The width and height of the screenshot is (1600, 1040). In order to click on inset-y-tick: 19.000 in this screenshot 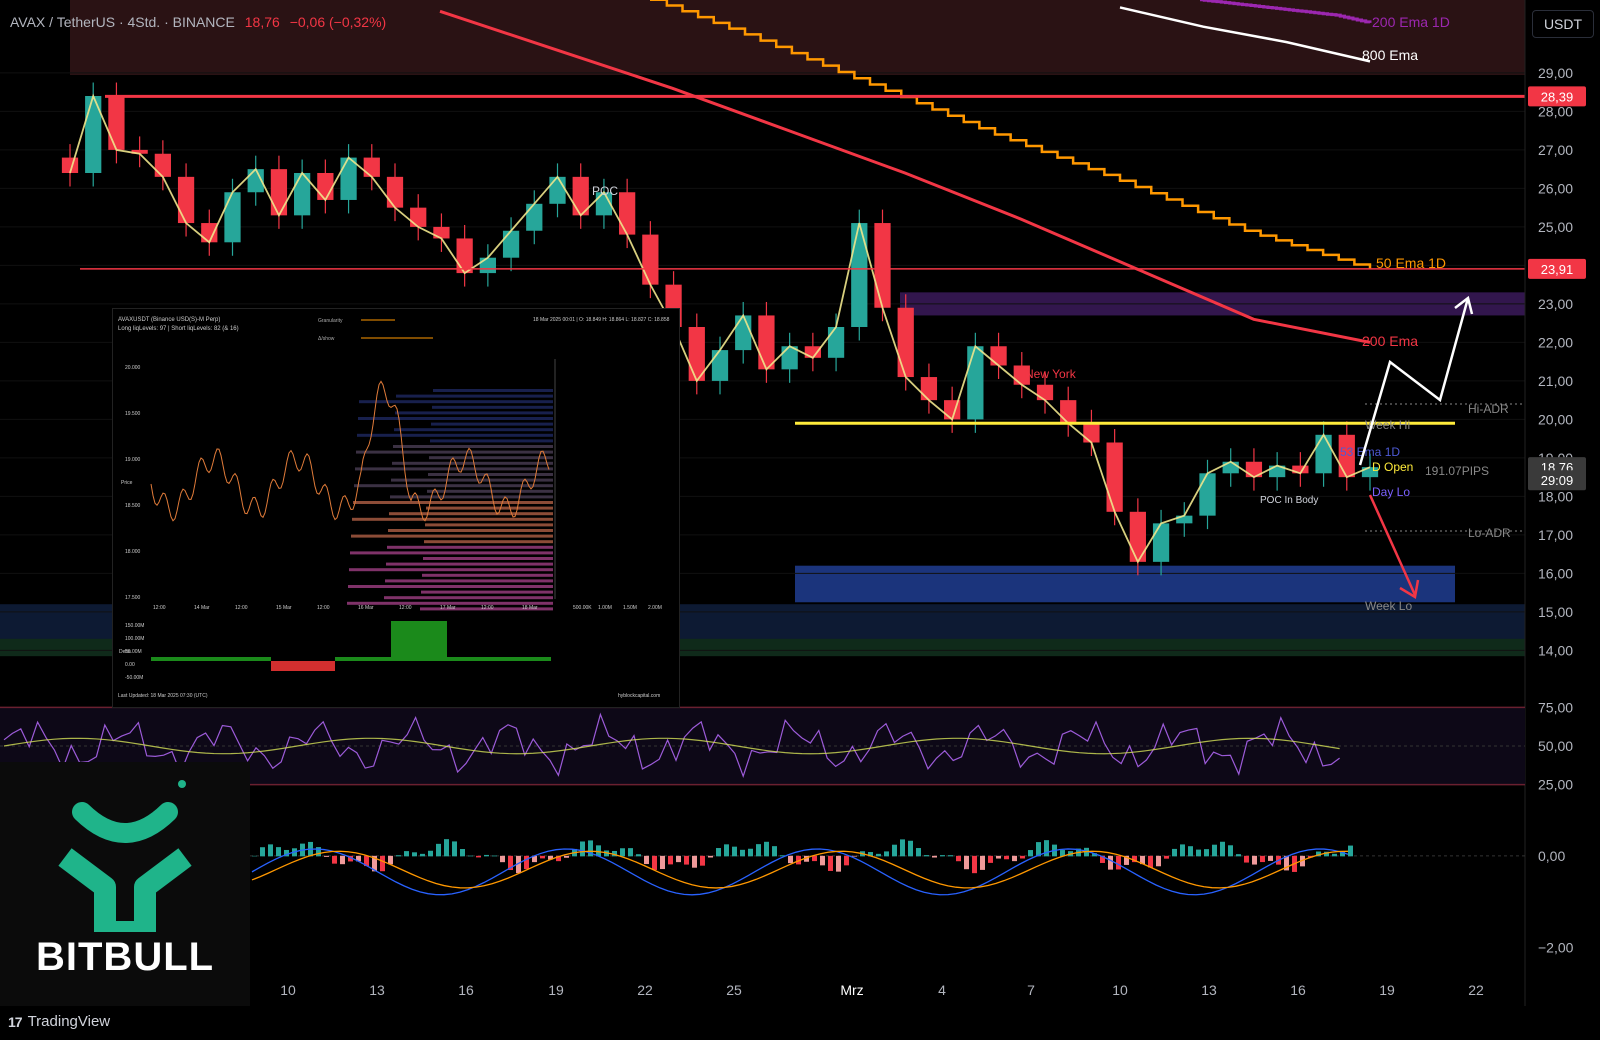, I will do `click(133, 460)`.